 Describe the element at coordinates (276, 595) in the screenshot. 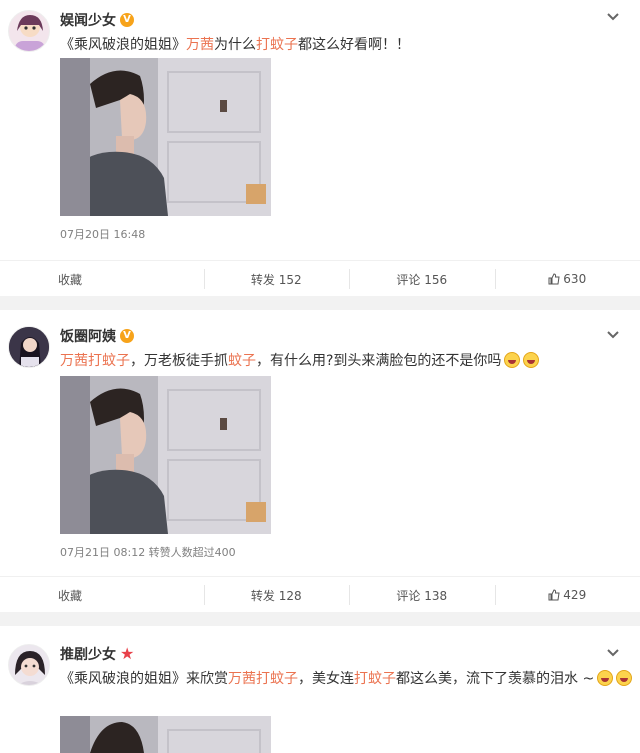

I see `repost-button: 转发 128` at that location.